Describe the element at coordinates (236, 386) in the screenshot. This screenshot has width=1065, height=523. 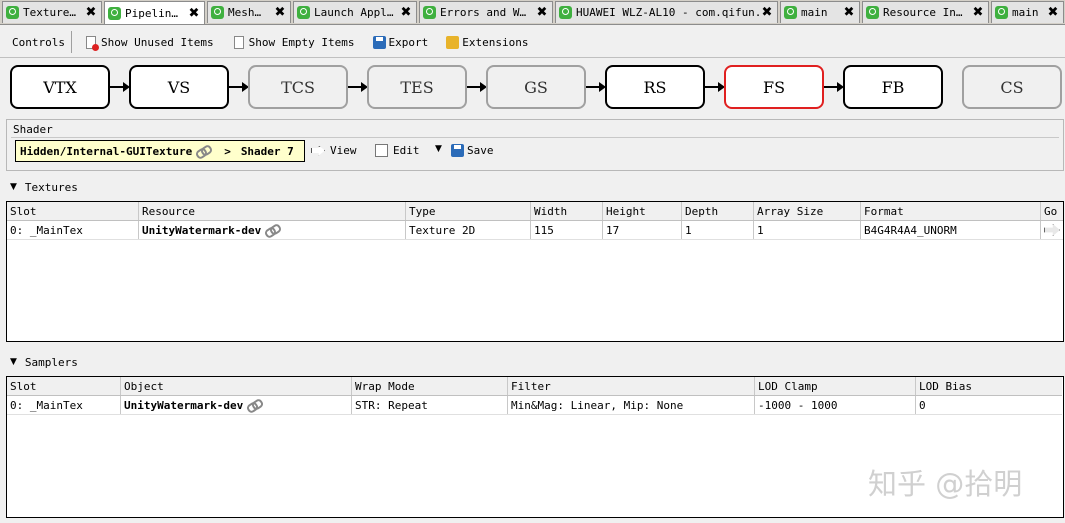
I see `column-header-object: Object` at that location.